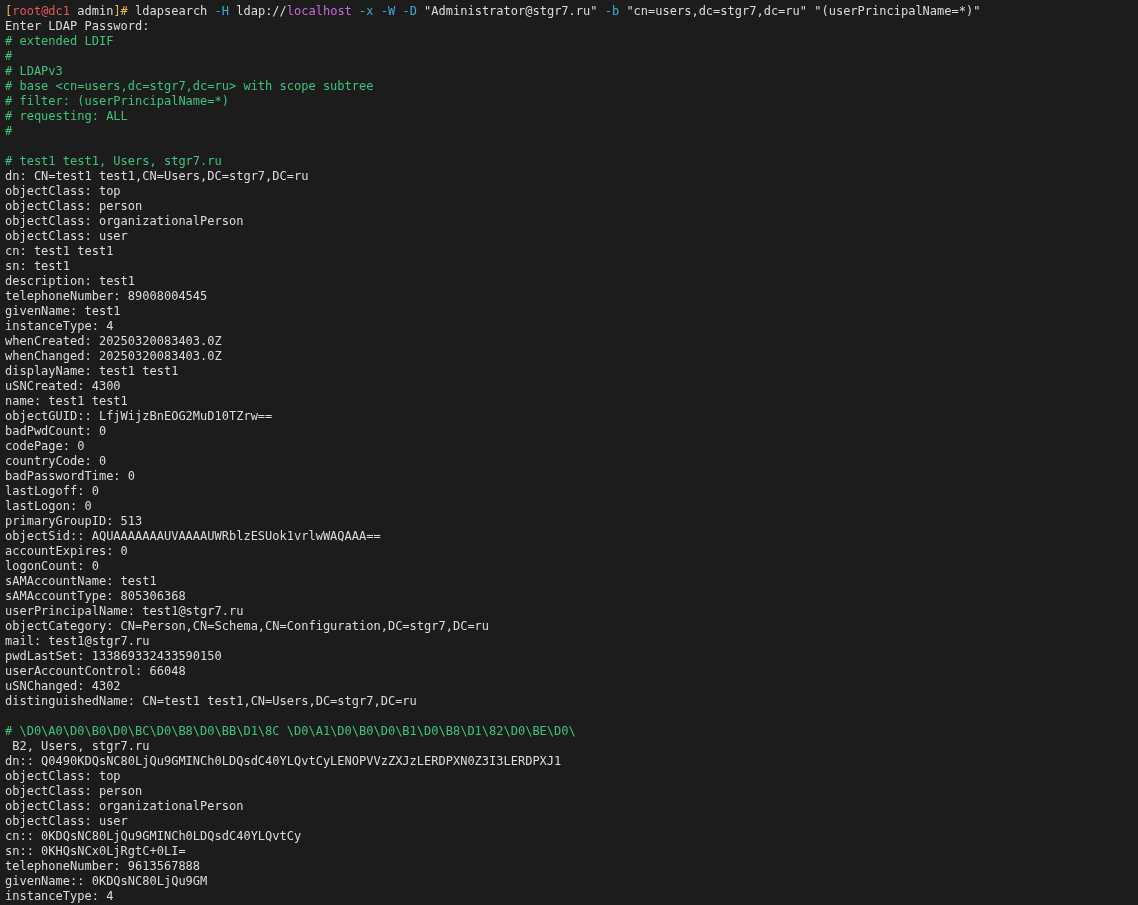  I want to click on output-line: codePage: 0, so click(45, 446).